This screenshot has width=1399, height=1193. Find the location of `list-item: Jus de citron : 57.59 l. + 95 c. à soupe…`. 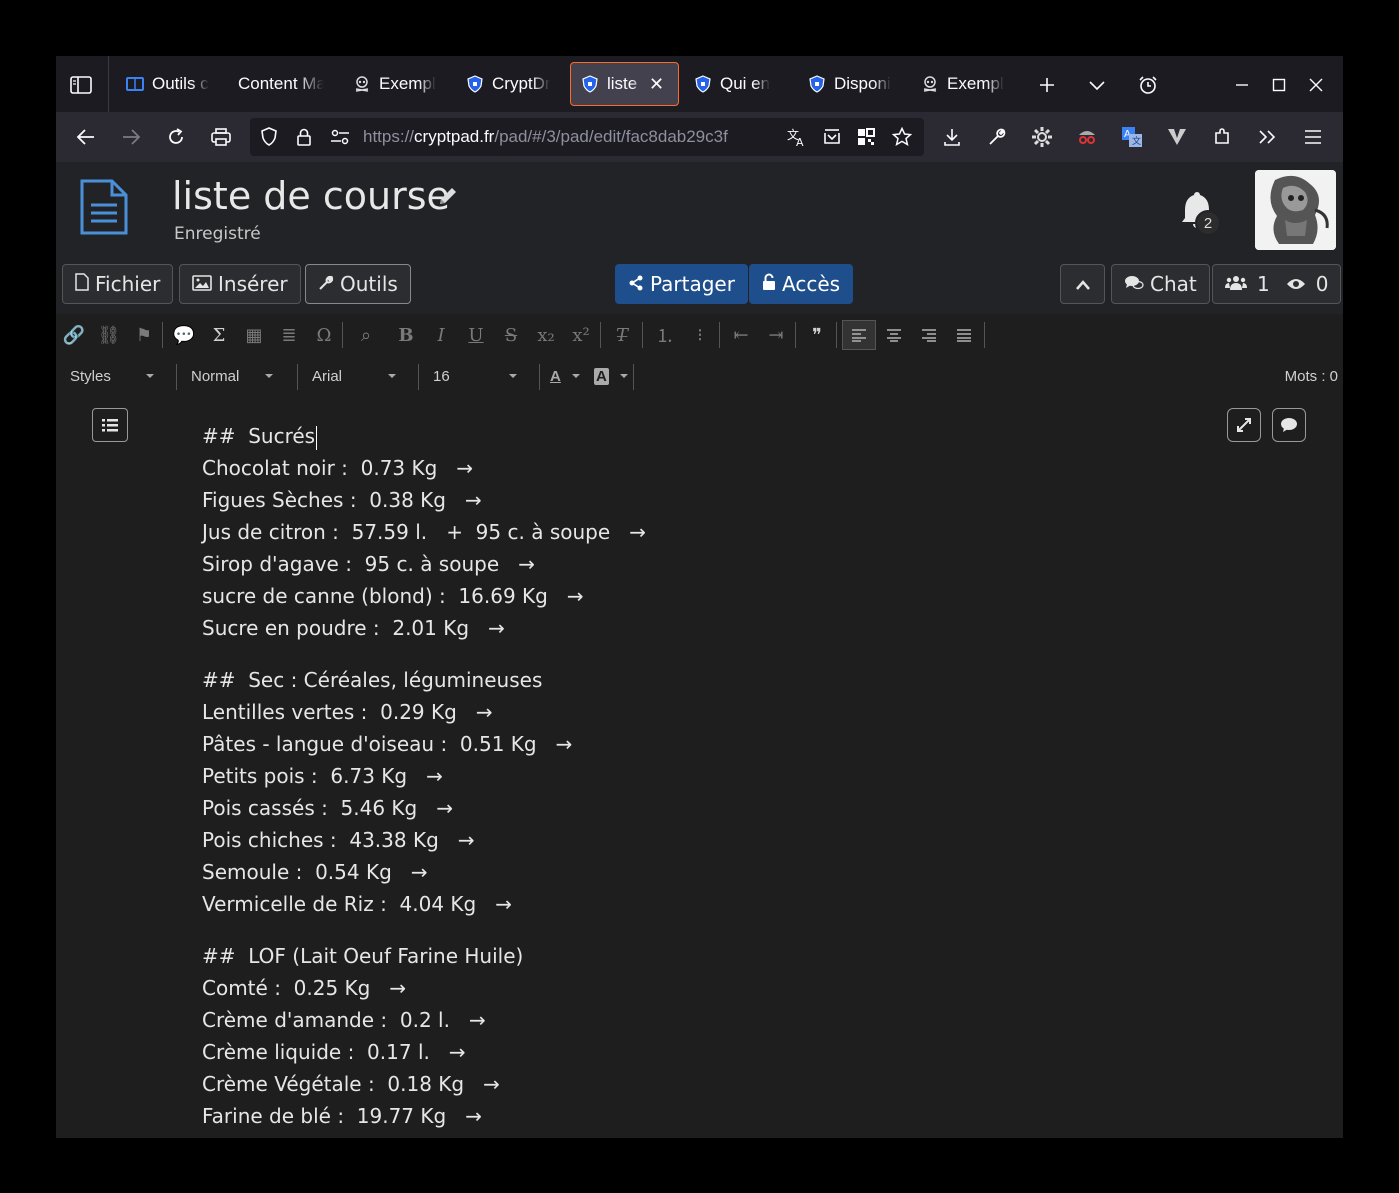

list-item: Jus de citron : 57.59 l. + 95 c. à soupe… is located at coordinates (652, 532).